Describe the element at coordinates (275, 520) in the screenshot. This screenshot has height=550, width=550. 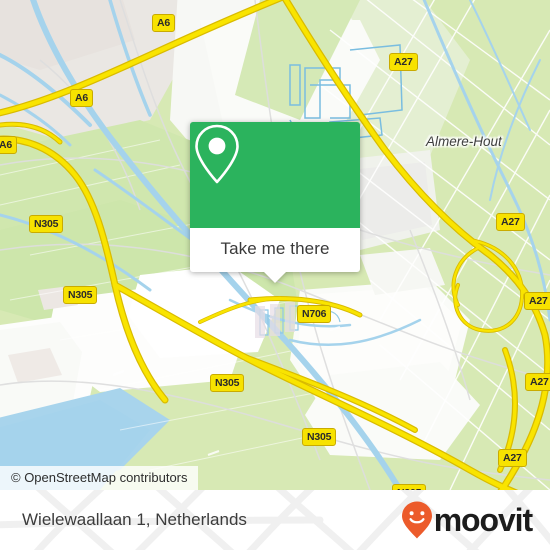
I see `footer-bar: Wielewaallaan 1, Netherlands moovit` at that location.